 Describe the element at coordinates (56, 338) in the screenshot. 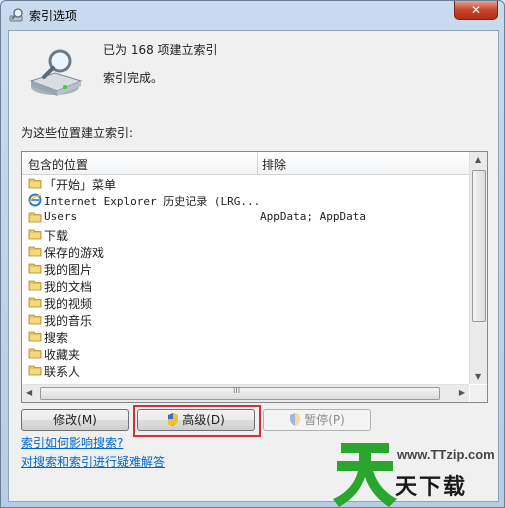

I see `location-name: 搜索` at that location.